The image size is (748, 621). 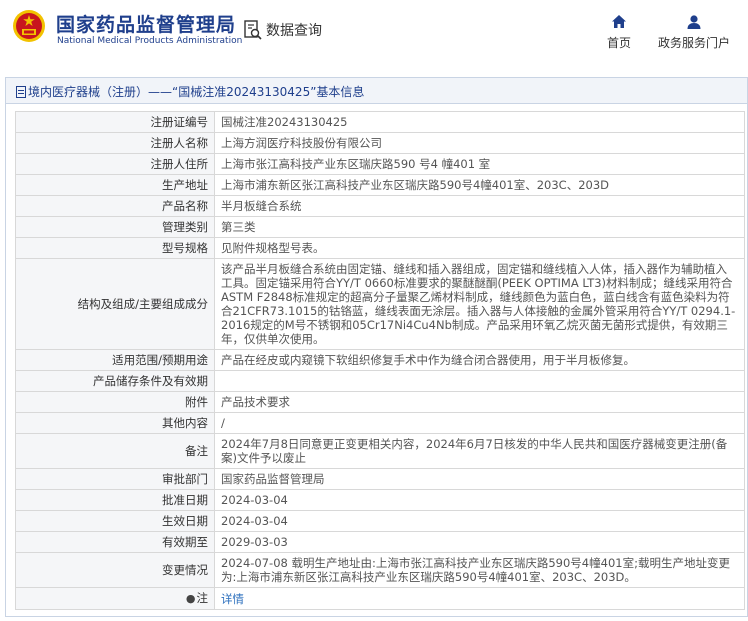 What do you see at coordinates (115, 423) in the screenshot?
I see `field-label: 其他内容` at bounding box center [115, 423].